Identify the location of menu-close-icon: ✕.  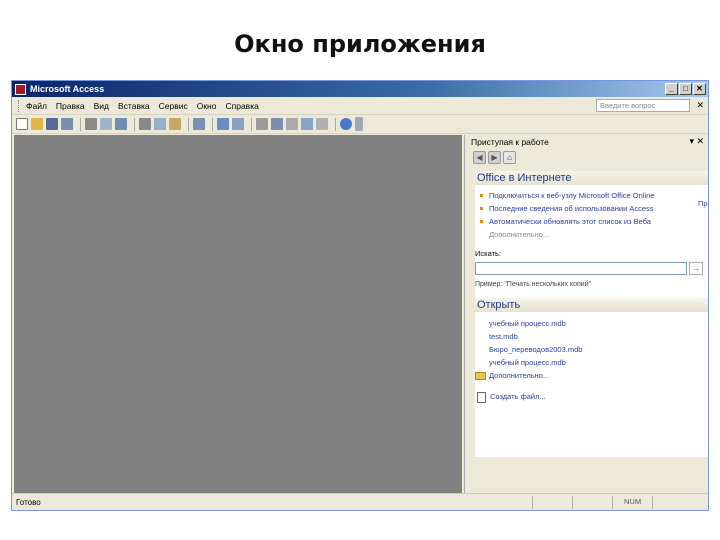
(700, 105).